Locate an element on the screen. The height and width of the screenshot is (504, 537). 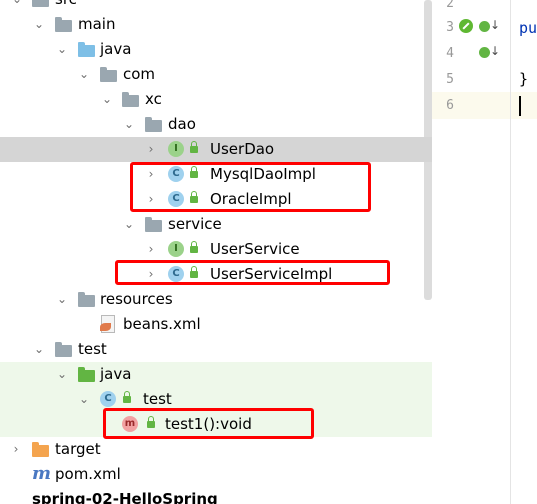
source-root-folder-icon is located at coordinates (86, 49).